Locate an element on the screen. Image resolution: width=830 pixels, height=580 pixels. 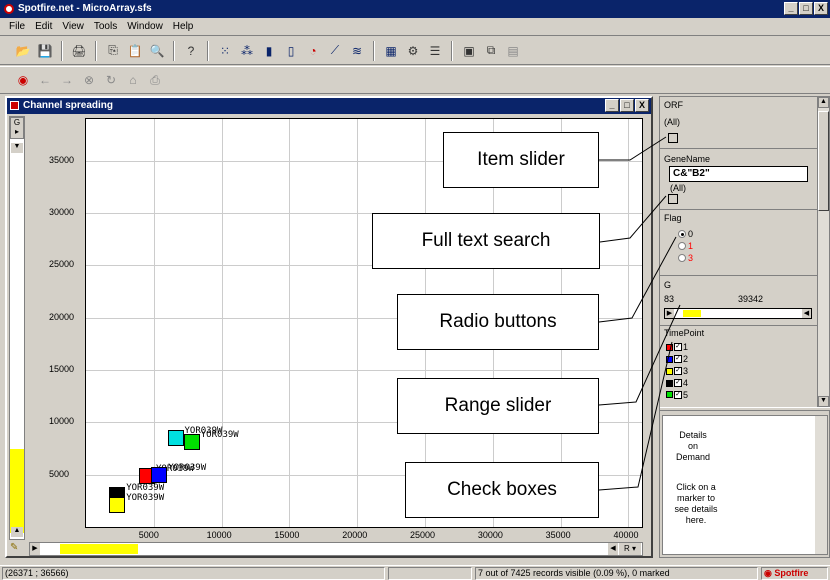
home-icon: ⌂ is located at coordinates (133, 80).